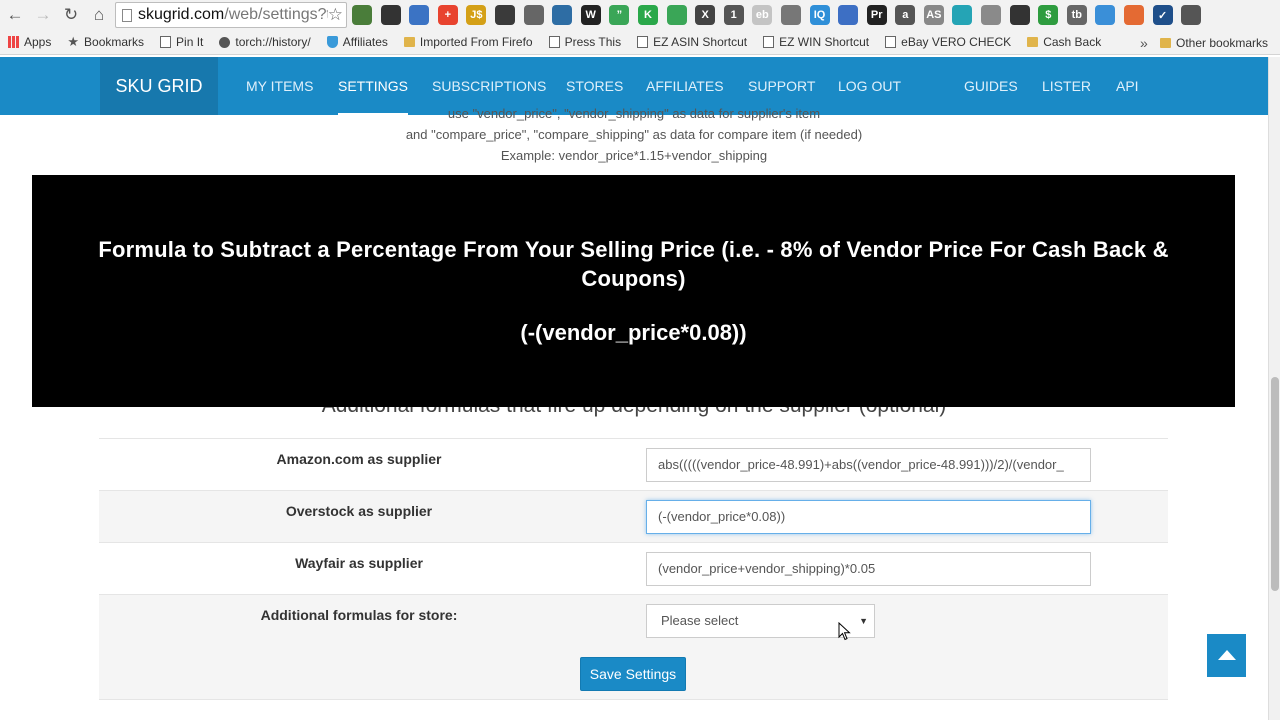 This screenshot has width=1280, height=720. I want to click on url-path: /web/settings?t, so click(277, 14).